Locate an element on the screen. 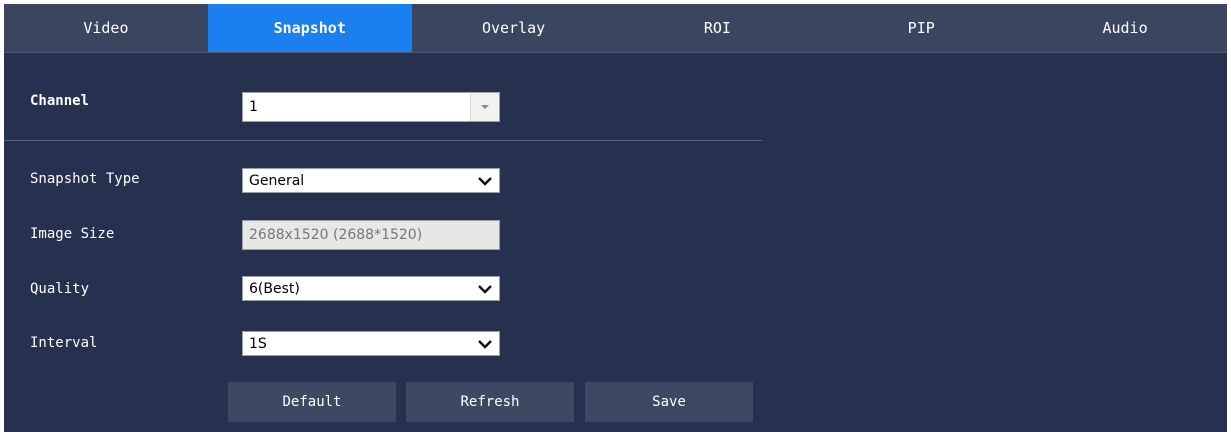 The width and height of the screenshot is (1231, 432). interval-label: Interval is located at coordinates (64, 343).